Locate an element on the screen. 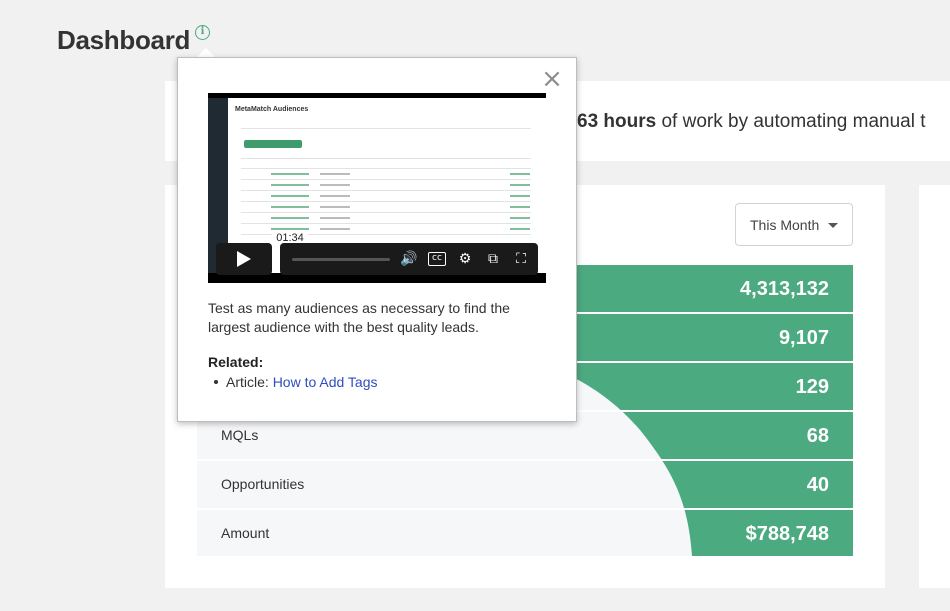 This screenshot has height=611, width=950. fullscreen-icon: ⛶ is located at coordinates (521, 259).